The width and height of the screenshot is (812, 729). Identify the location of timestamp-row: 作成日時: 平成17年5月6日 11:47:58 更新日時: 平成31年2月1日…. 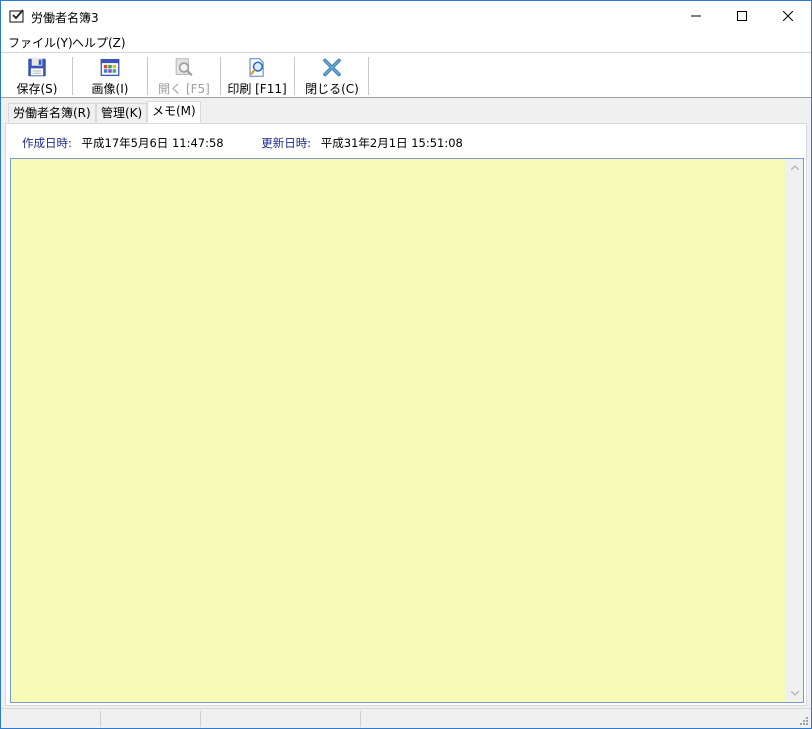
(242, 143).